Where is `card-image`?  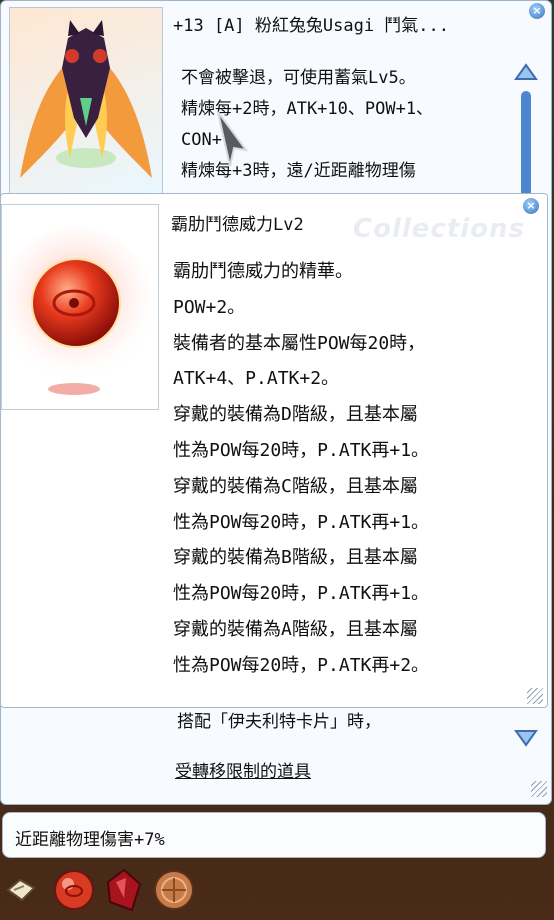
card-image is located at coordinates (79, 307).